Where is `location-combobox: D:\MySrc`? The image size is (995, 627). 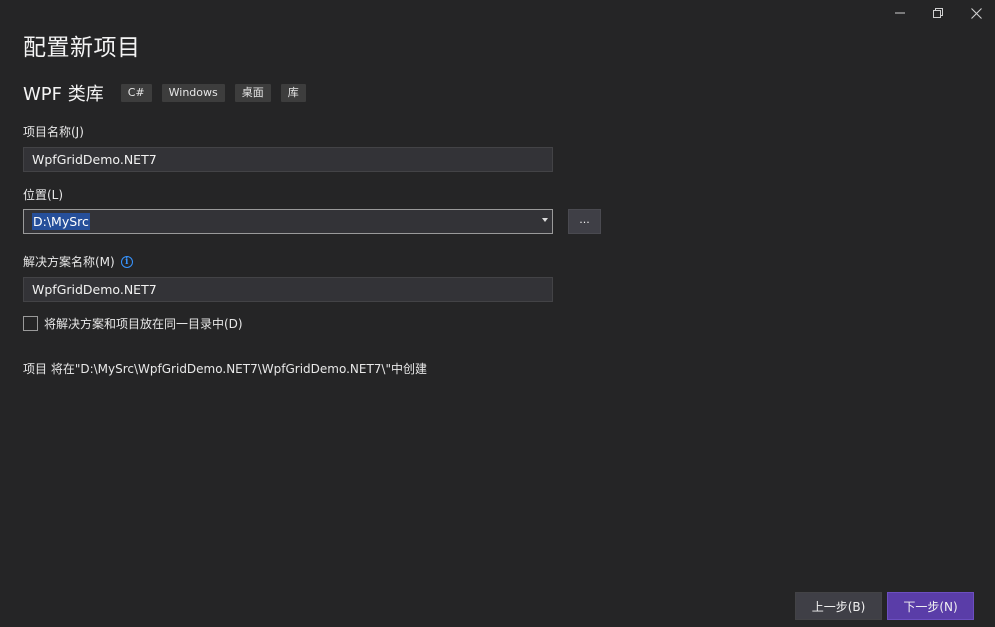 location-combobox: D:\MySrc is located at coordinates (288, 221).